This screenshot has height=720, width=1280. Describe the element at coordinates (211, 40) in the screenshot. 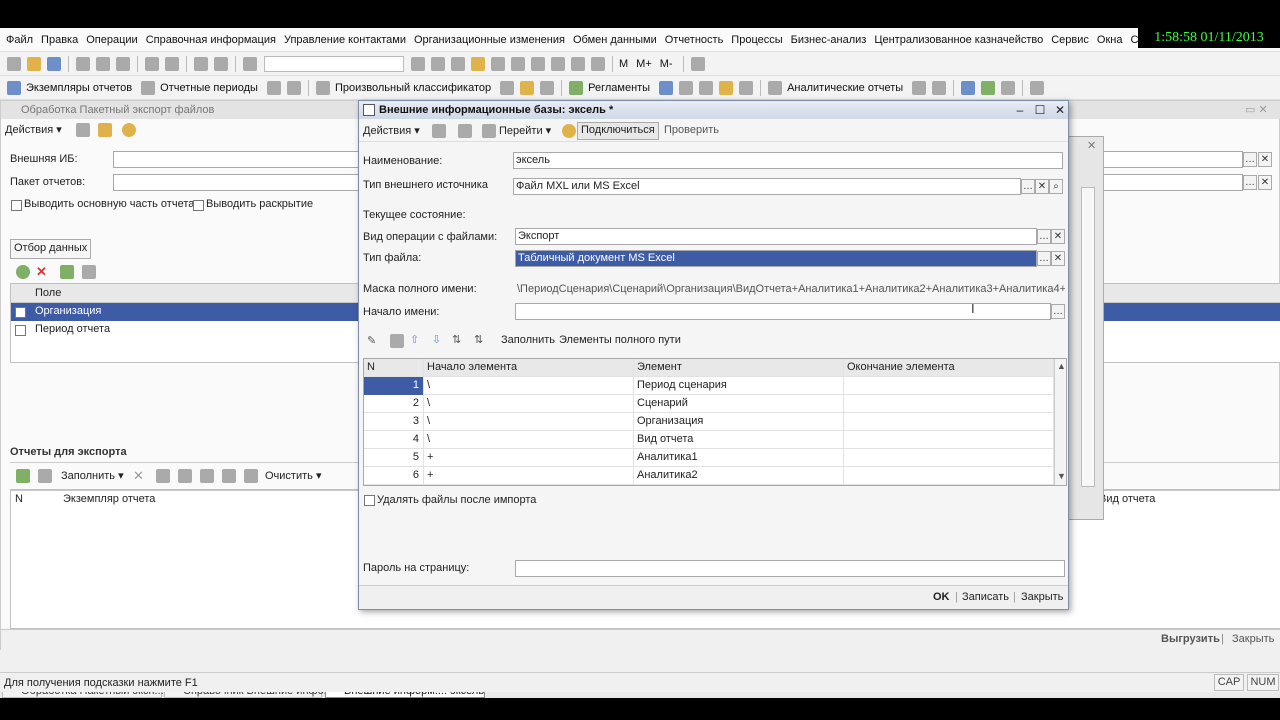

I see `menu-reference: Справочная информация` at that location.